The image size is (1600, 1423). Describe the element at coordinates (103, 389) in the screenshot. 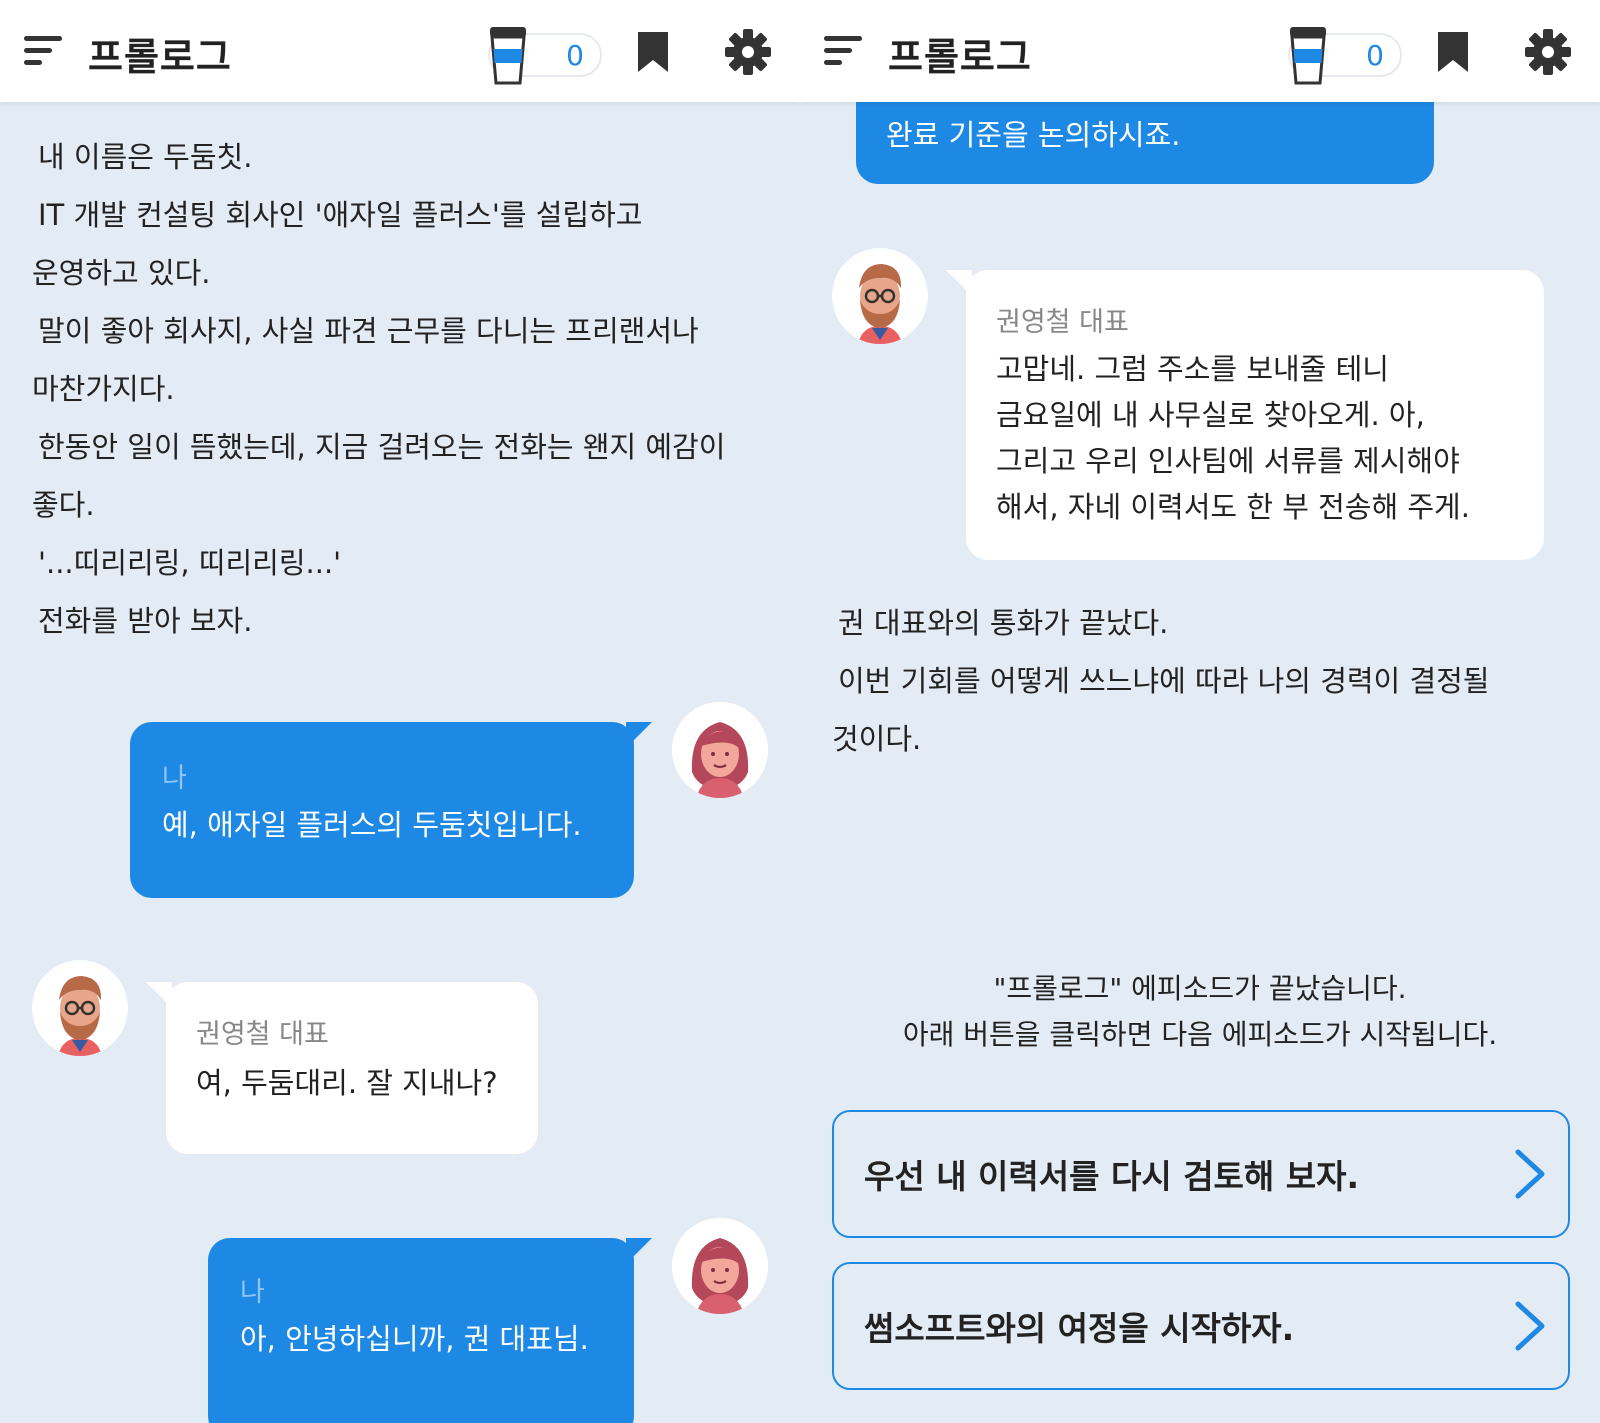

I see `narration-line: 마찬가지다.` at that location.